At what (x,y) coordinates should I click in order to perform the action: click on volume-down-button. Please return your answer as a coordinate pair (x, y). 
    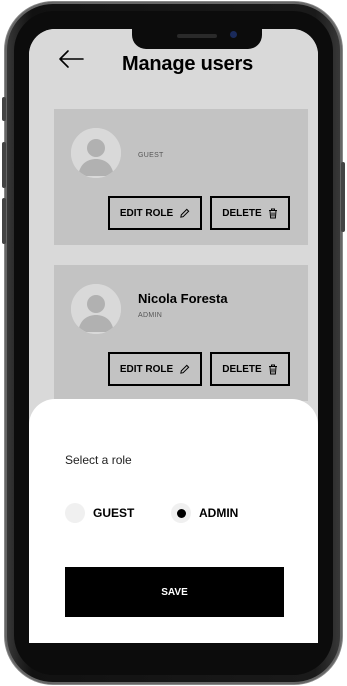
    Looking at the image, I should click on (4, 221).